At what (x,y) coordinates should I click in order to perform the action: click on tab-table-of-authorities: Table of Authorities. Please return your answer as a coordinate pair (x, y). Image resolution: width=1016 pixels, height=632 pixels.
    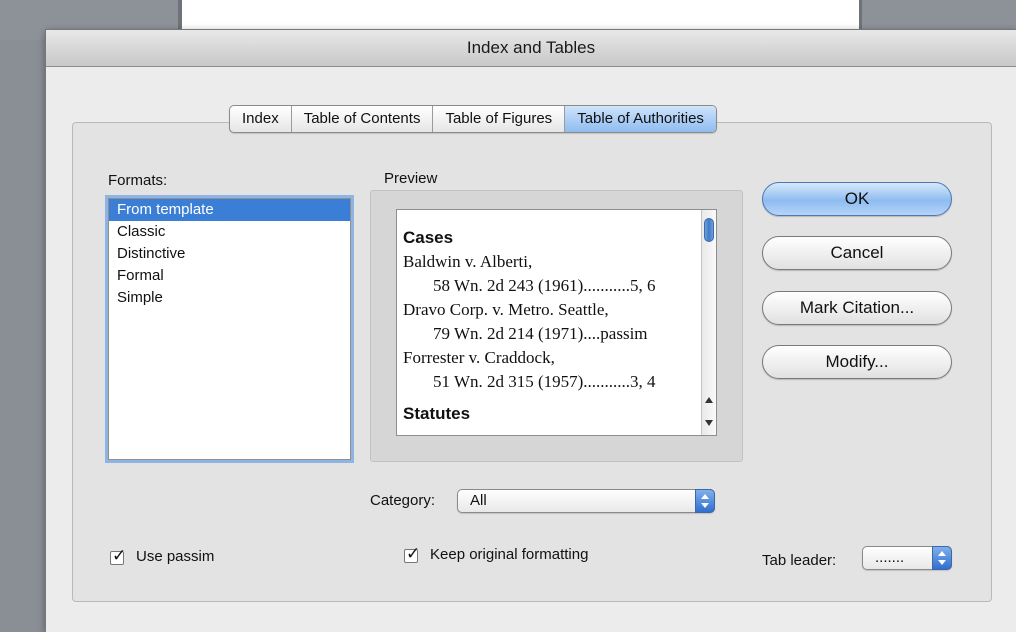
    Looking at the image, I should click on (640, 119).